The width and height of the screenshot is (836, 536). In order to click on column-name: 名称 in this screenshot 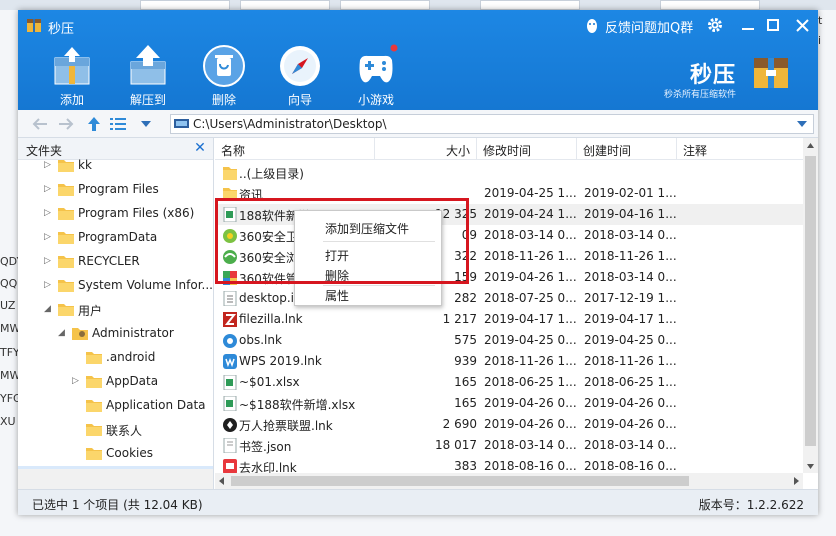, I will do `click(295, 149)`.